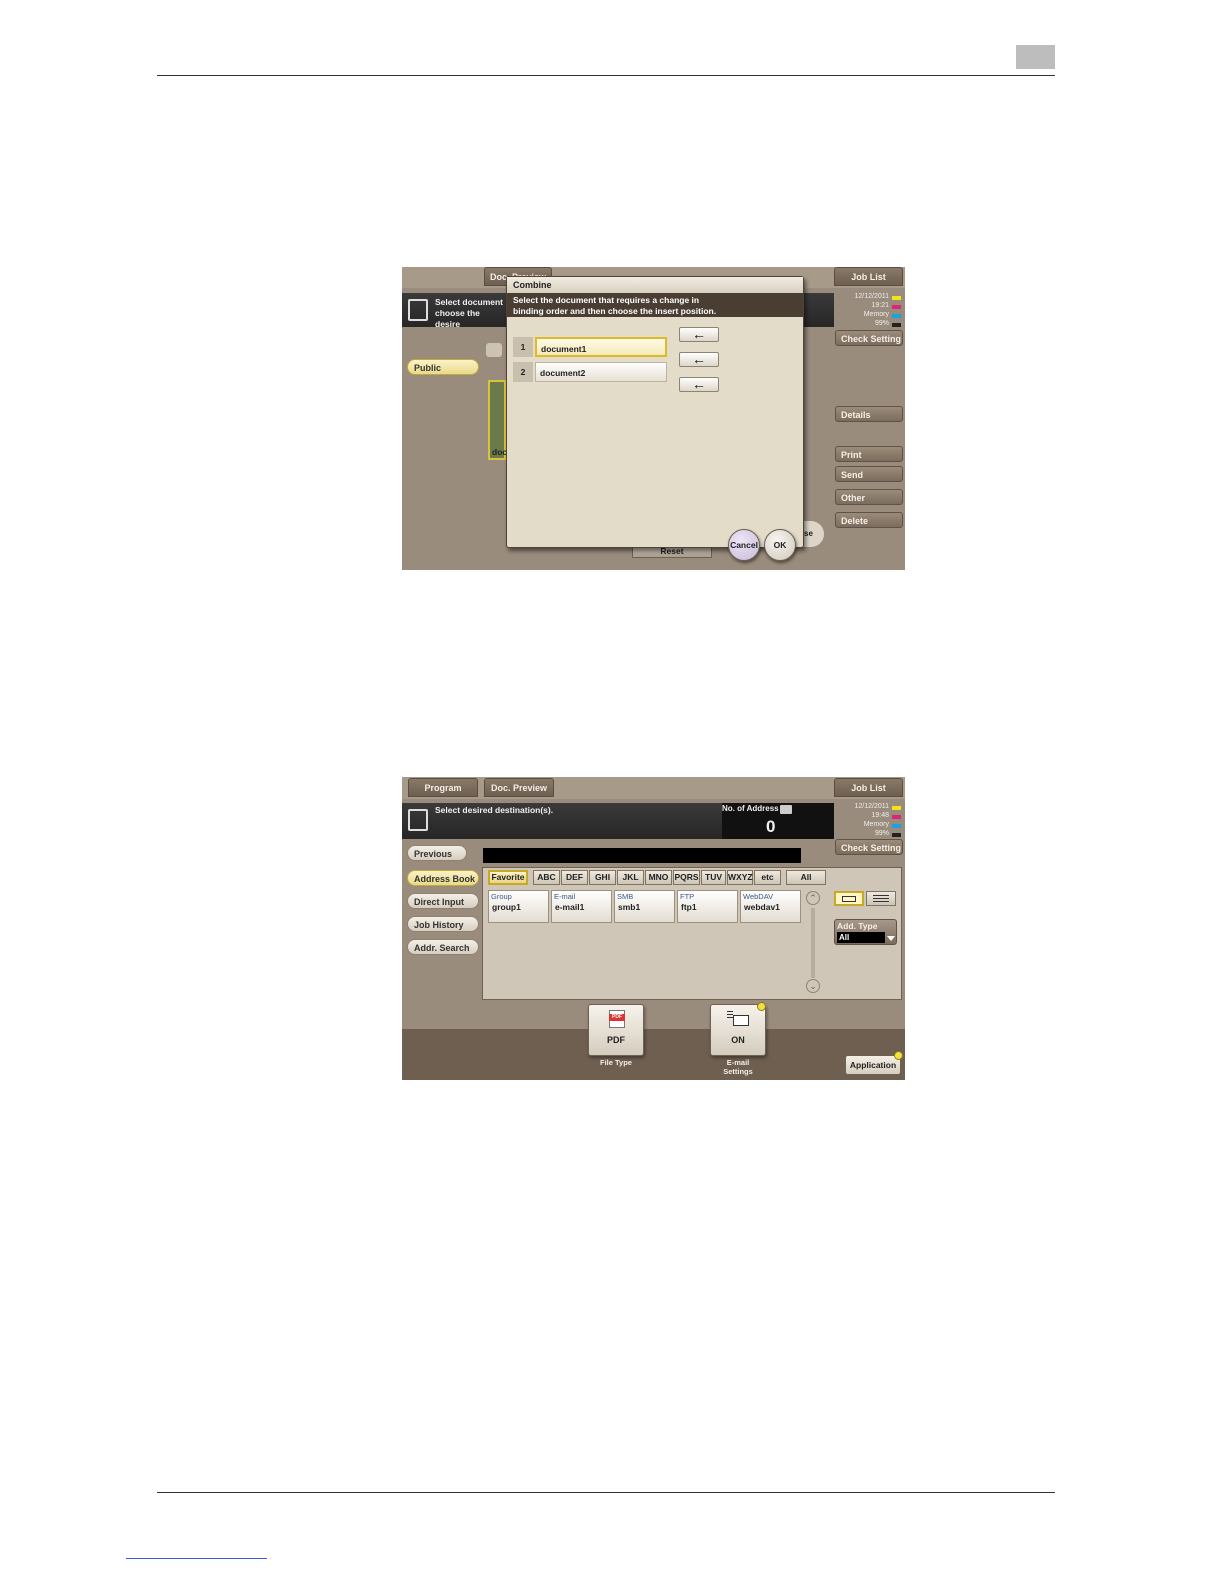 This screenshot has height=1584, width=1224. What do you see at coordinates (813, 943) in the screenshot?
I see `scrollbar-track` at bounding box center [813, 943].